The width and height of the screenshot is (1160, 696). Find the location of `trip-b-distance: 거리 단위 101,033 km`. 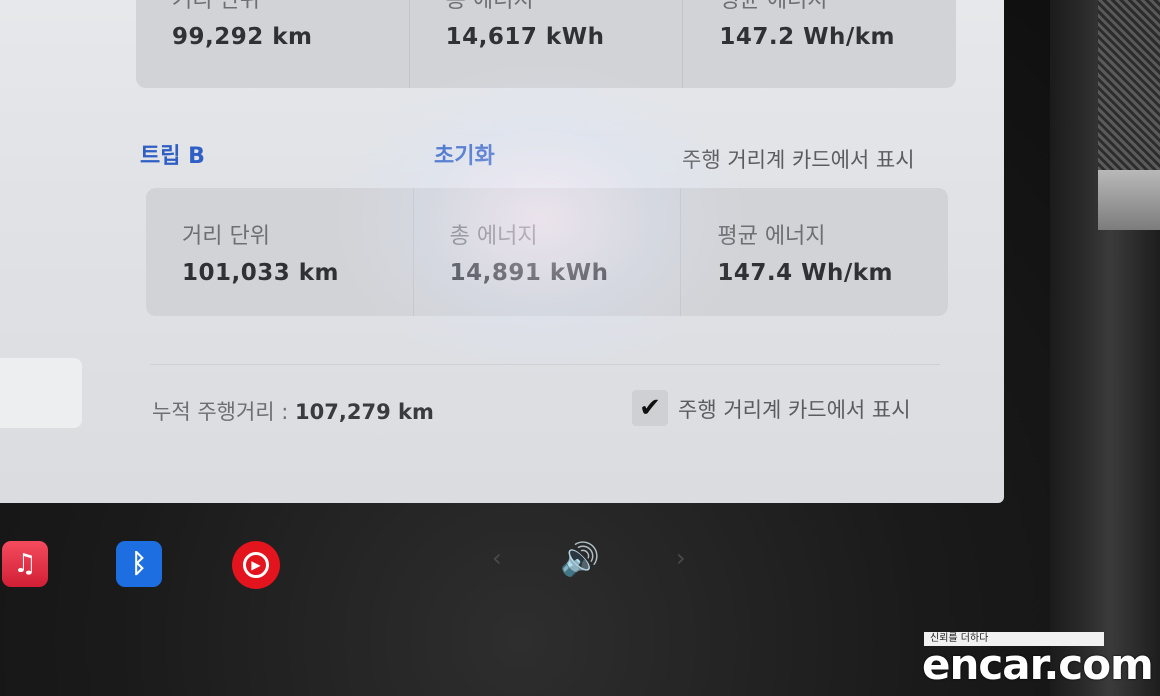

trip-b-distance: 거리 단위 101,033 km is located at coordinates (279, 252).